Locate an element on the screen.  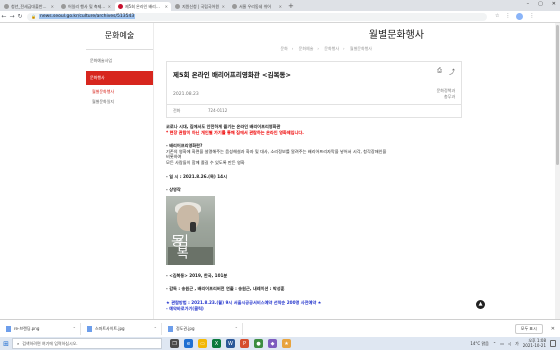
download-filename: re-브랜딩.png is located at coordinates (27, 328).